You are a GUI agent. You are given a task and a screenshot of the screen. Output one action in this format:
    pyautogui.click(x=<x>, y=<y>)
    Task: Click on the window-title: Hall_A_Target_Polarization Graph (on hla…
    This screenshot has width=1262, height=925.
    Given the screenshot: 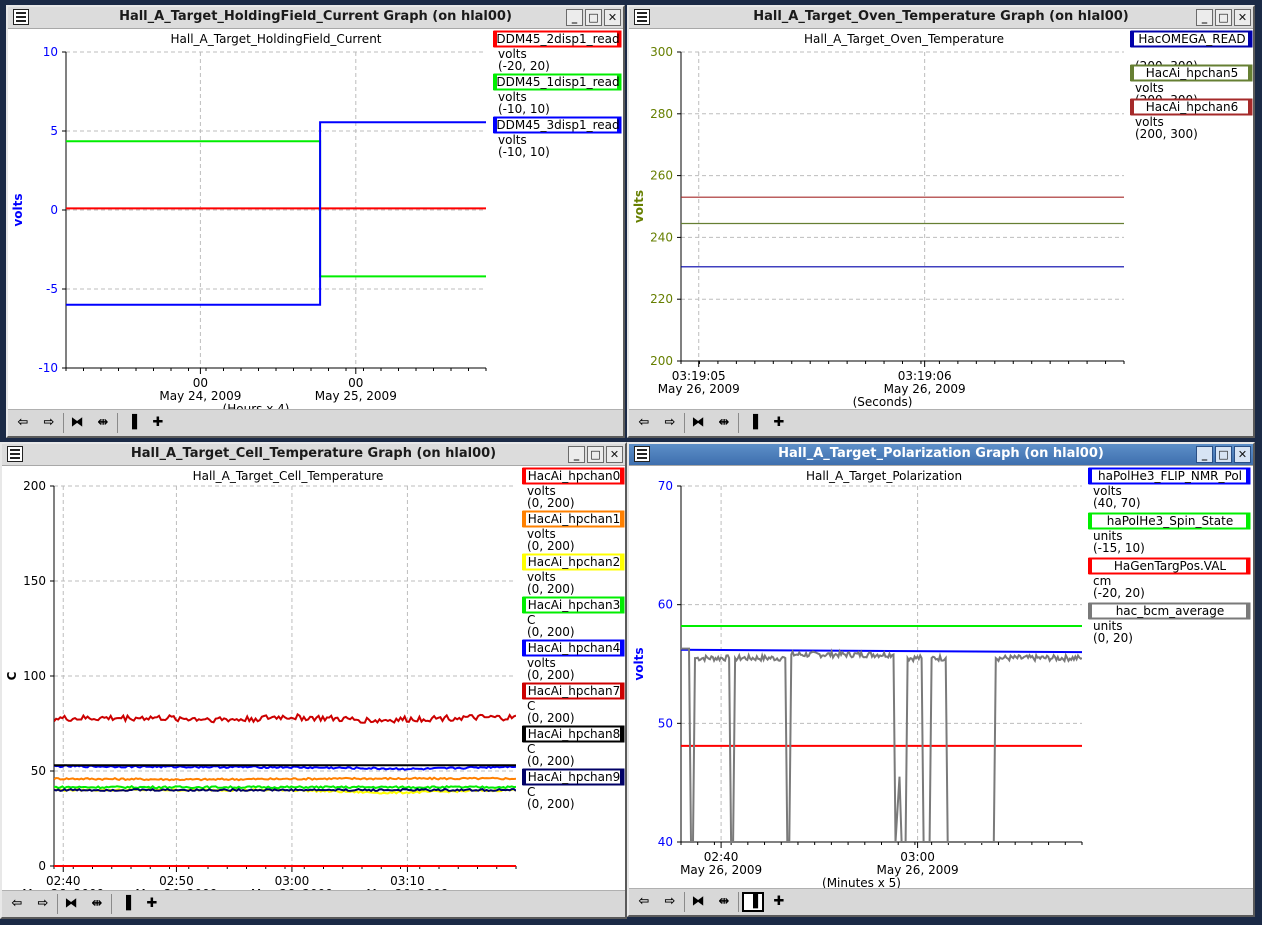 What is the action you would take?
    pyautogui.click(x=941, y=453)
    